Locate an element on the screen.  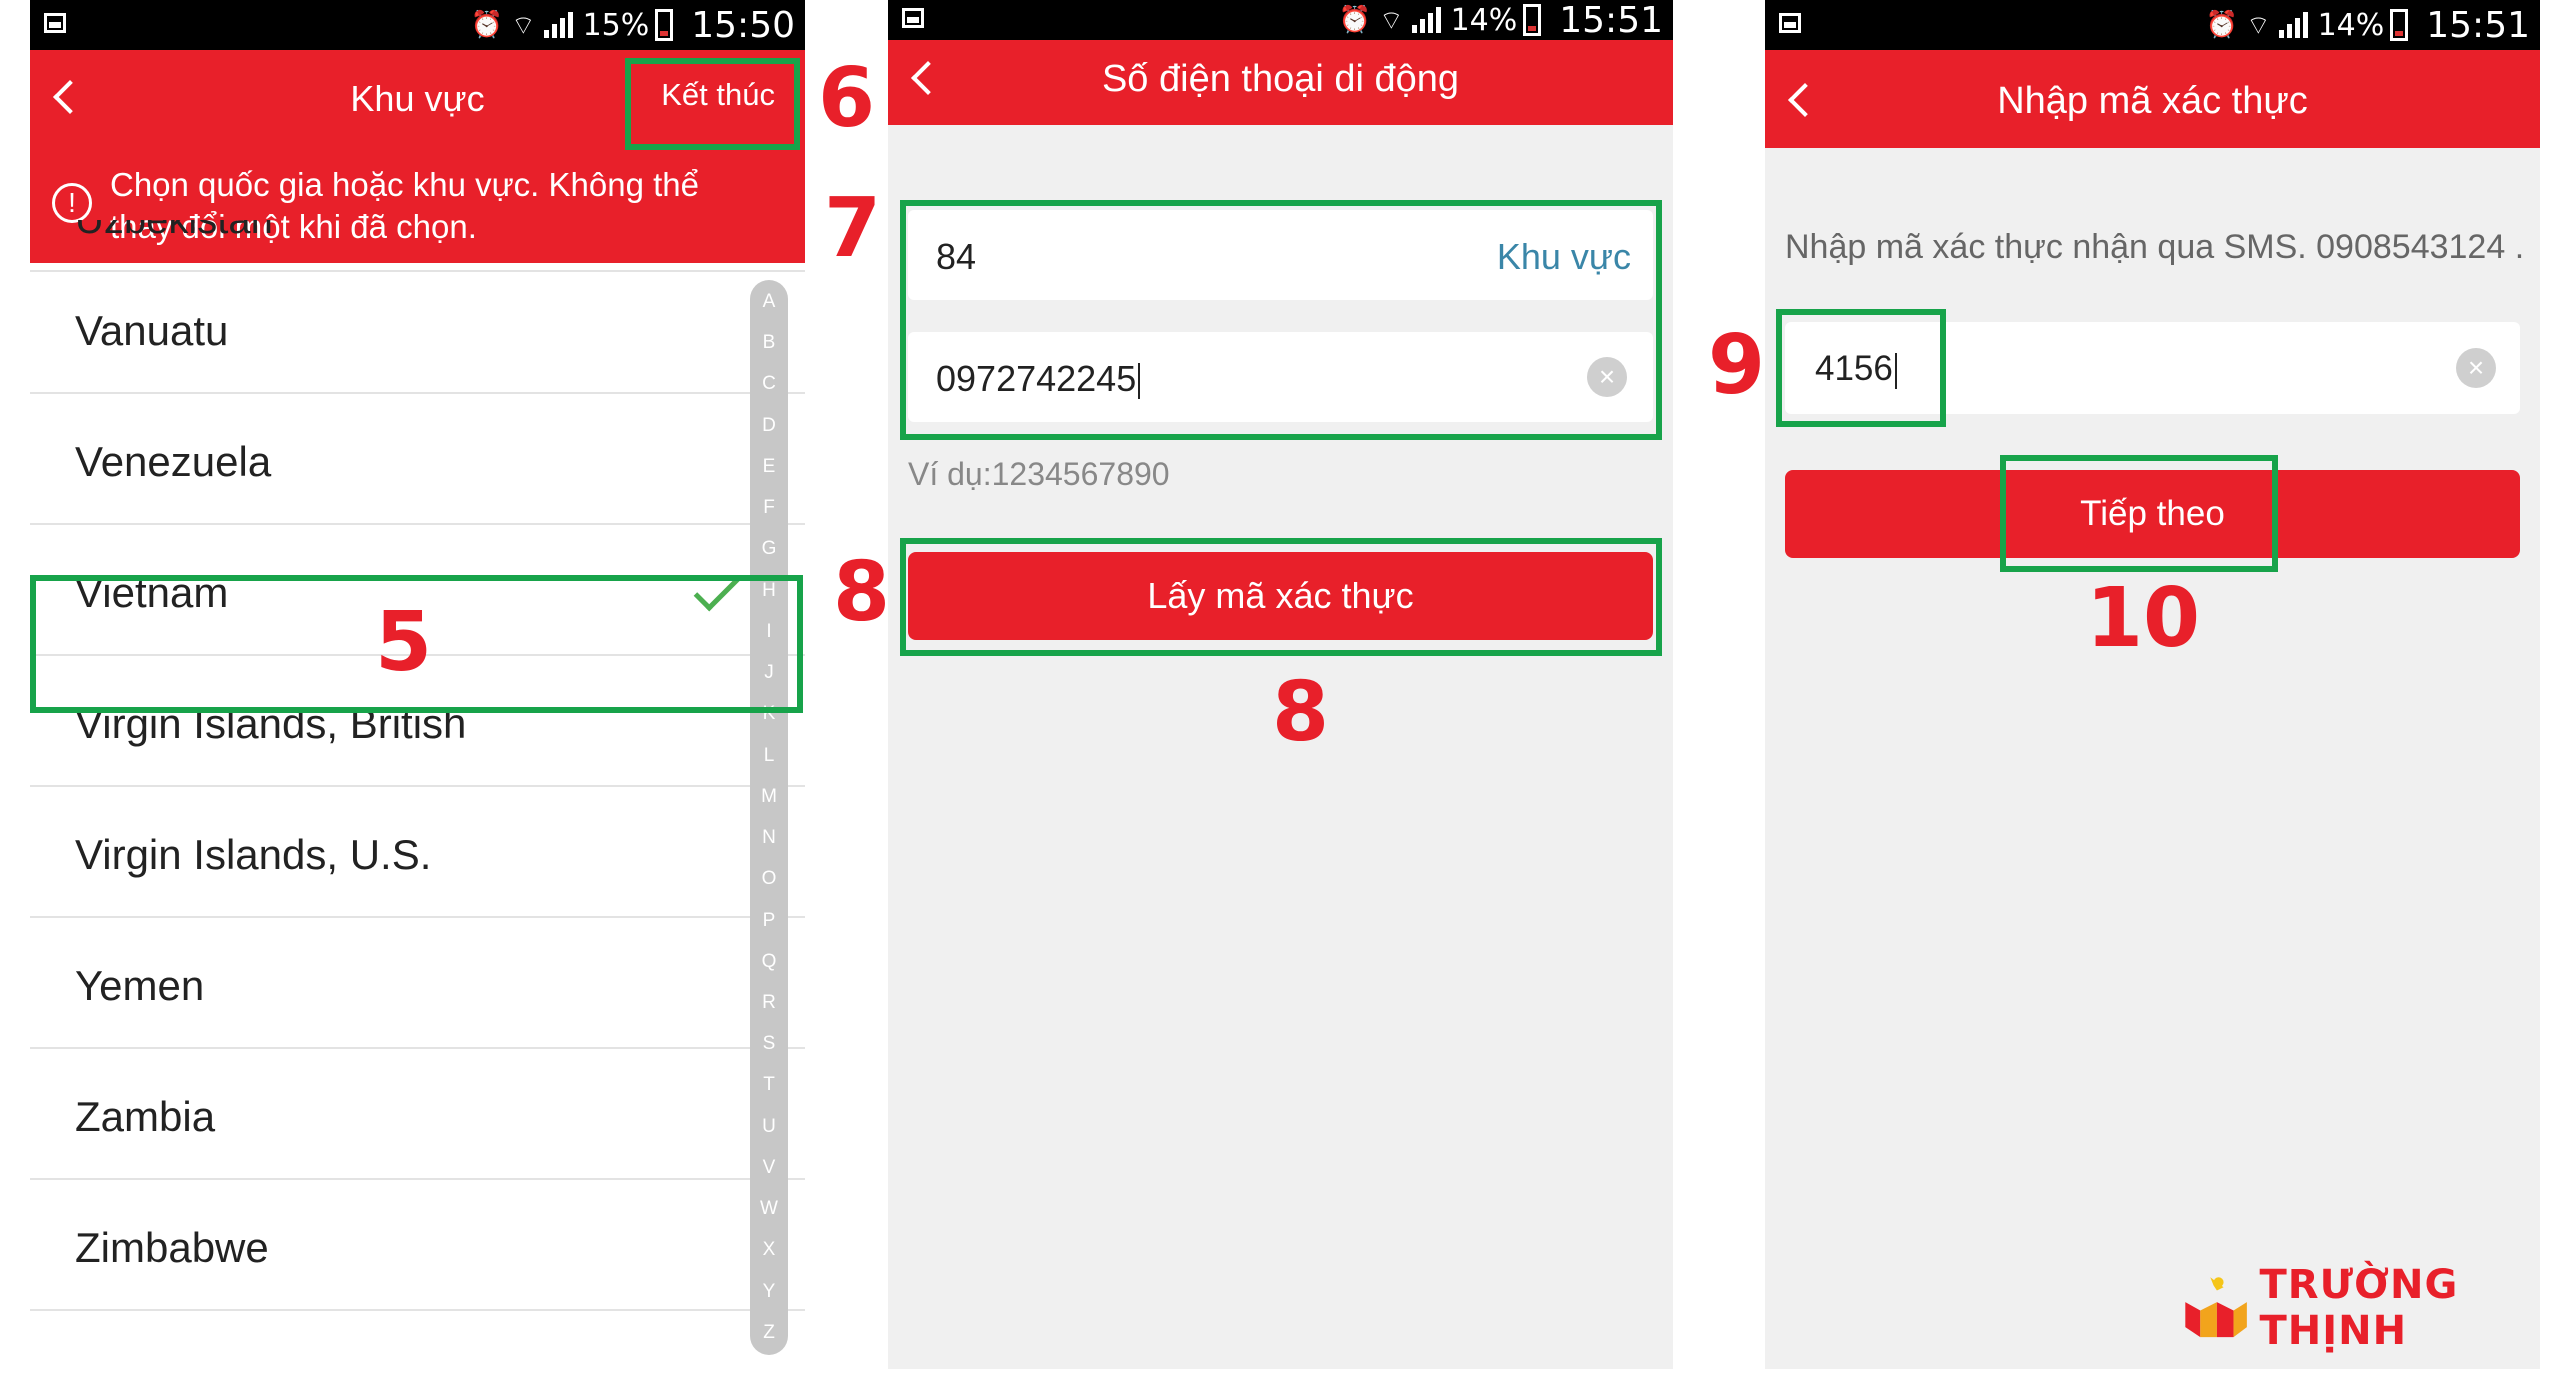
list-item: Zambia is located at coordinates (417, 1114).